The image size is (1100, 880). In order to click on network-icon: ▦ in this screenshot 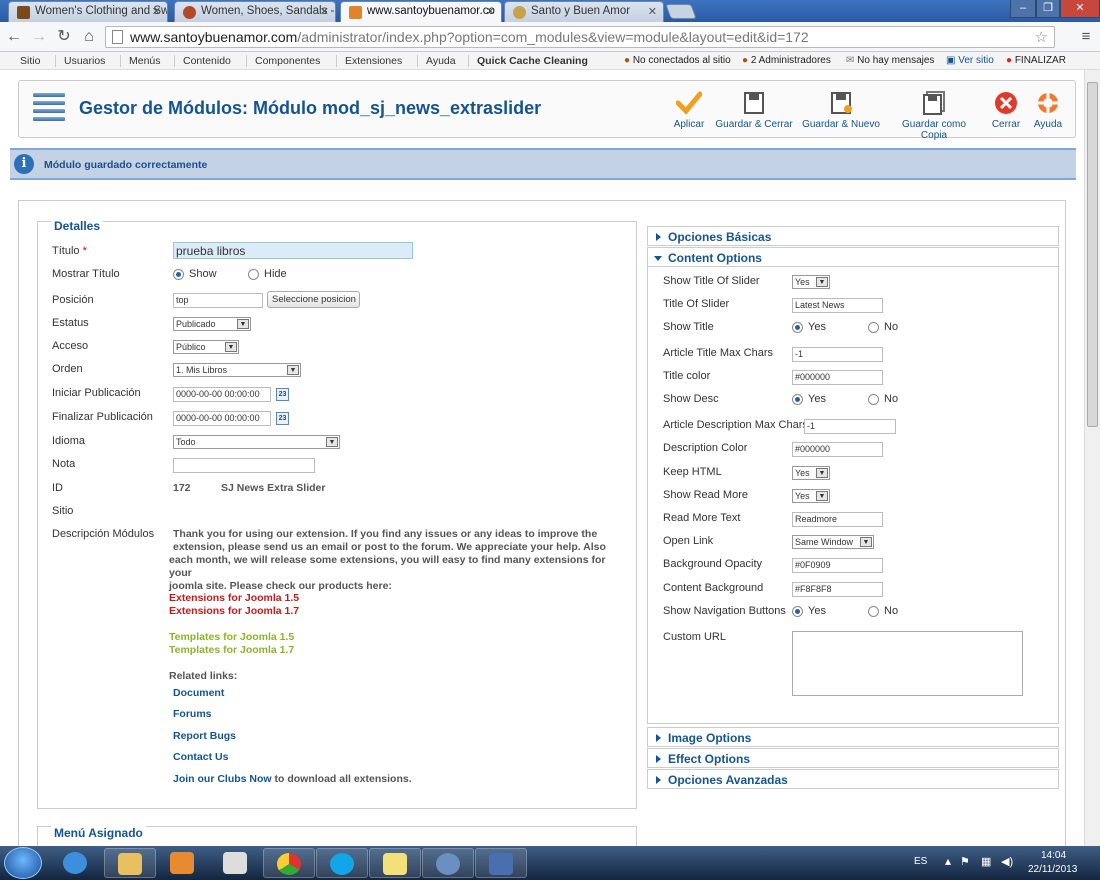, I will do `click(986, 861)`.